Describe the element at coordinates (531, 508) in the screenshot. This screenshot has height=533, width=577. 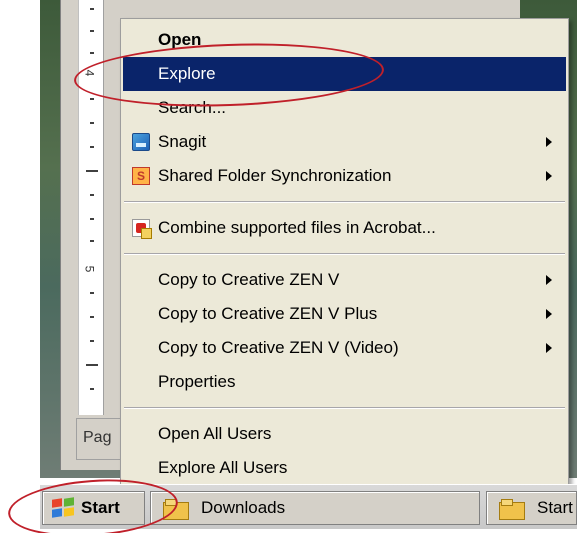
I see `taskbar-button-start-folder: Start` at that location.